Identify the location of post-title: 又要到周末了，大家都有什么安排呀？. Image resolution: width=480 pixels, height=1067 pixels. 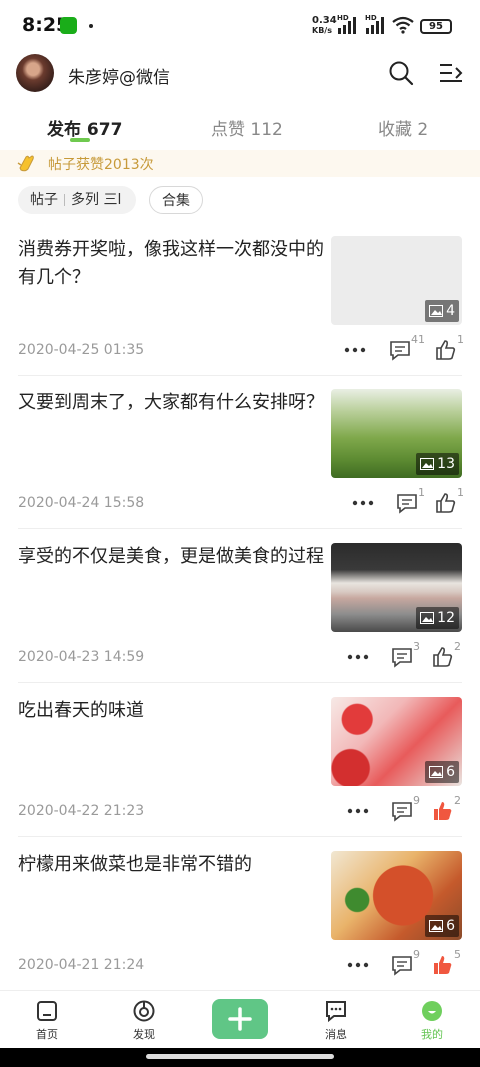
(171, 402).